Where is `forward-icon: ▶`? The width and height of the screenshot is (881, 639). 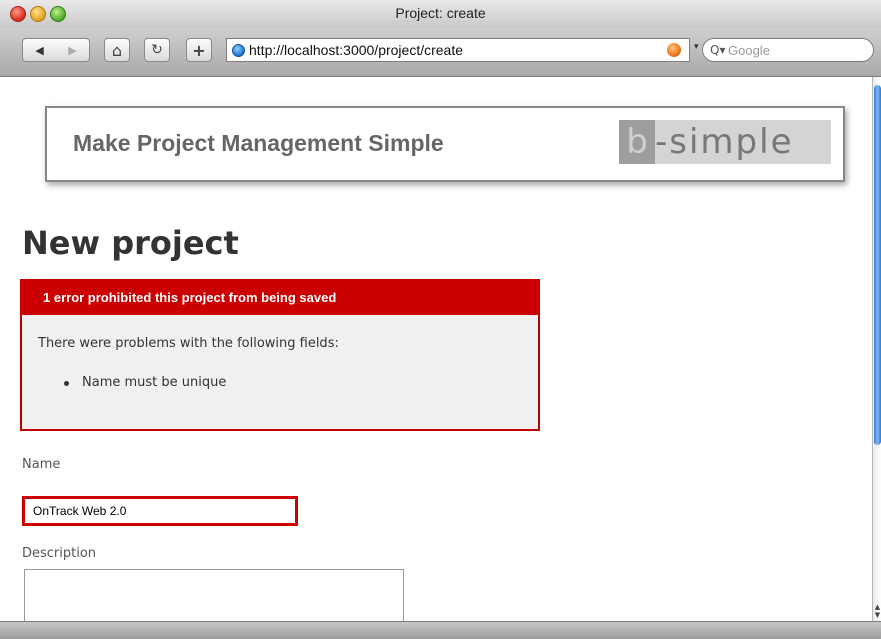
forward-icon: ▶ is located at coordinates (72, 50).